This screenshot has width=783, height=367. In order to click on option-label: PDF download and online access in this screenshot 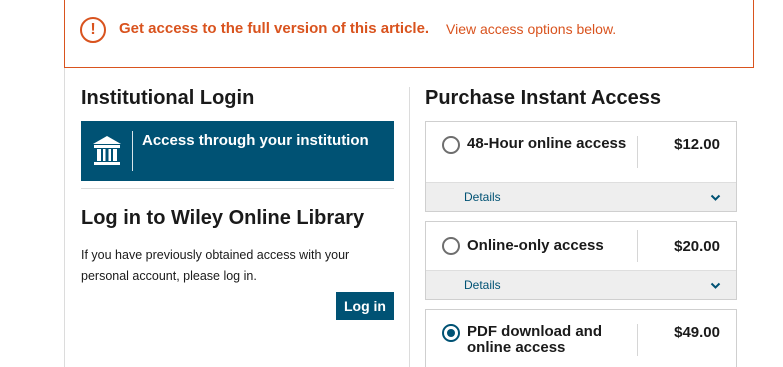, I will do `click(534, 339)`.